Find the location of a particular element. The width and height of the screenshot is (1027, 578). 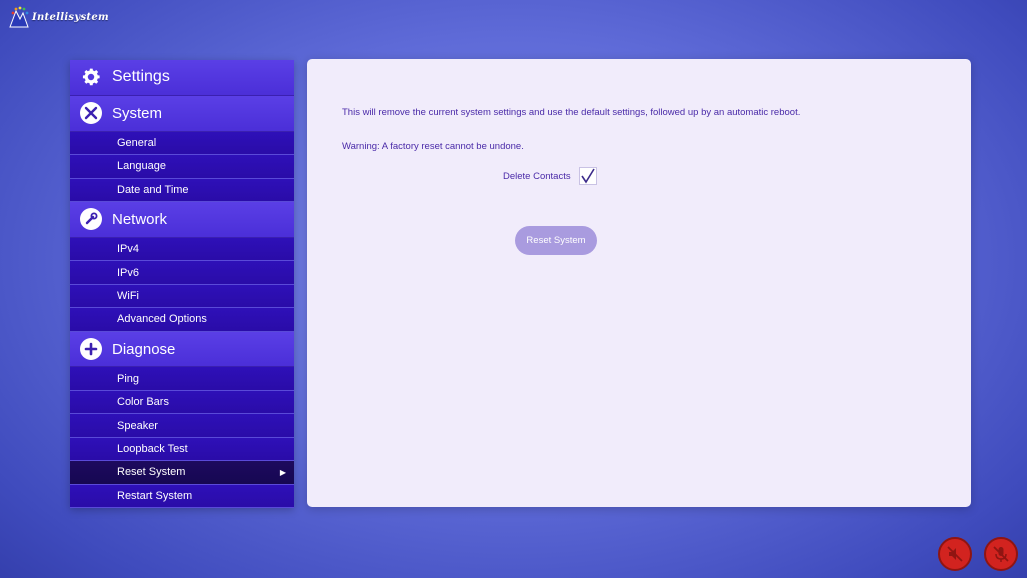

section-system-label: System is located at coordinates (137, 113).